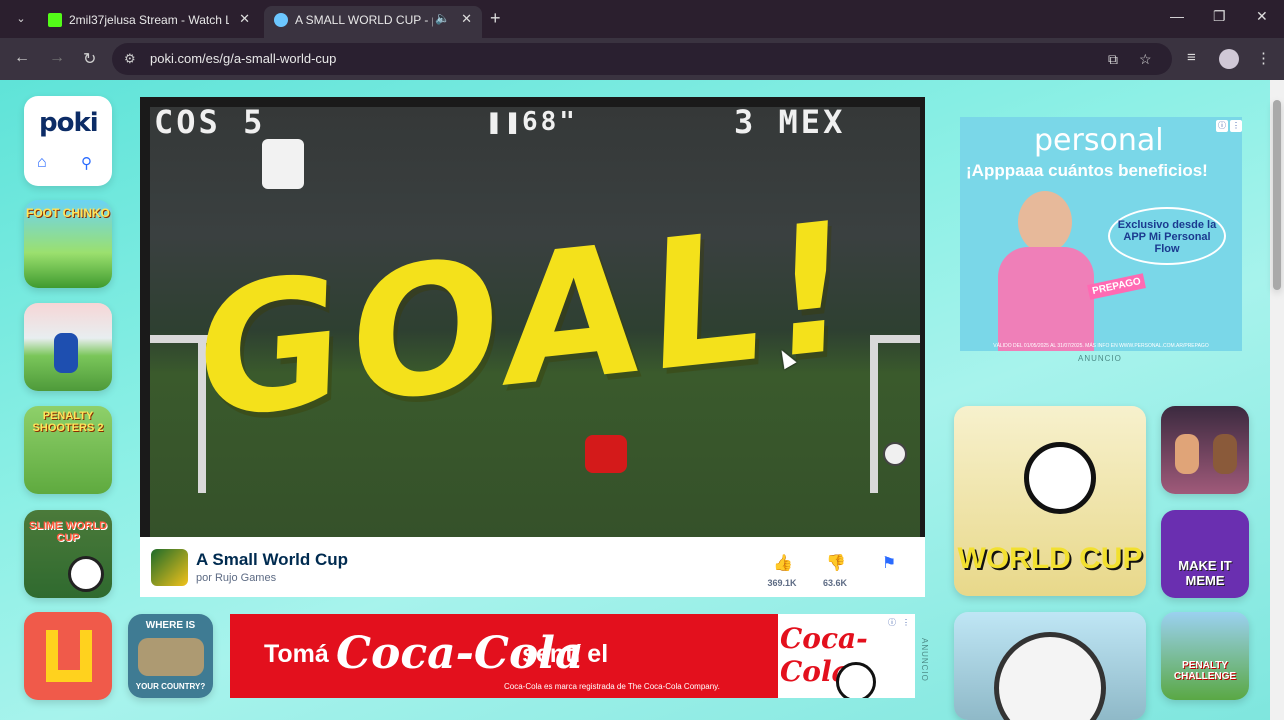 The width and height of the screenshot is (1284, 720). What do you see at coordinates (895, 454) in the screenshot?
I see `game-ball` at bounding box center [895, 454].